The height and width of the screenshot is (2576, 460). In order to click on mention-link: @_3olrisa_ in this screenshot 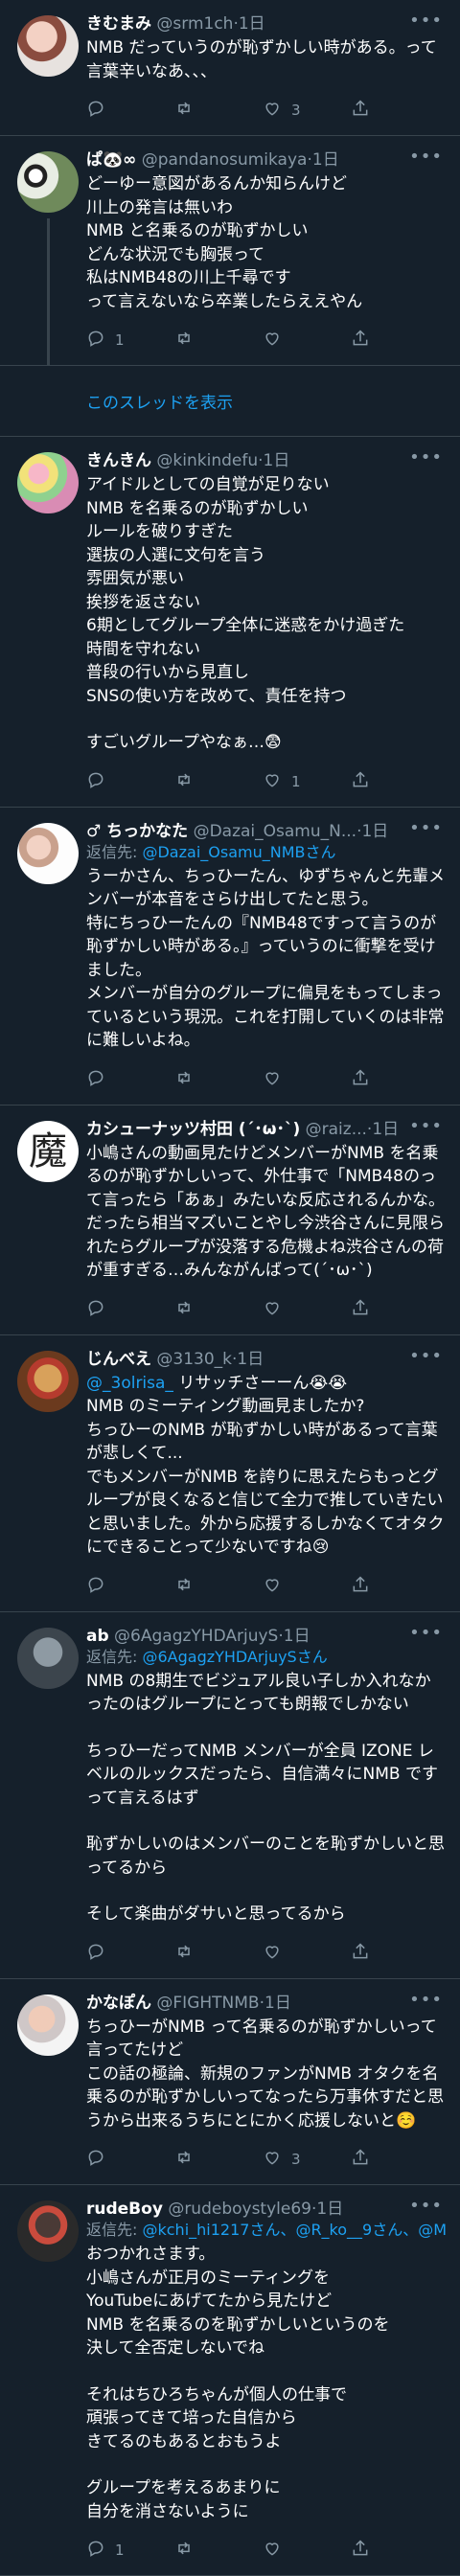, I will do `click(129, 1383)`.